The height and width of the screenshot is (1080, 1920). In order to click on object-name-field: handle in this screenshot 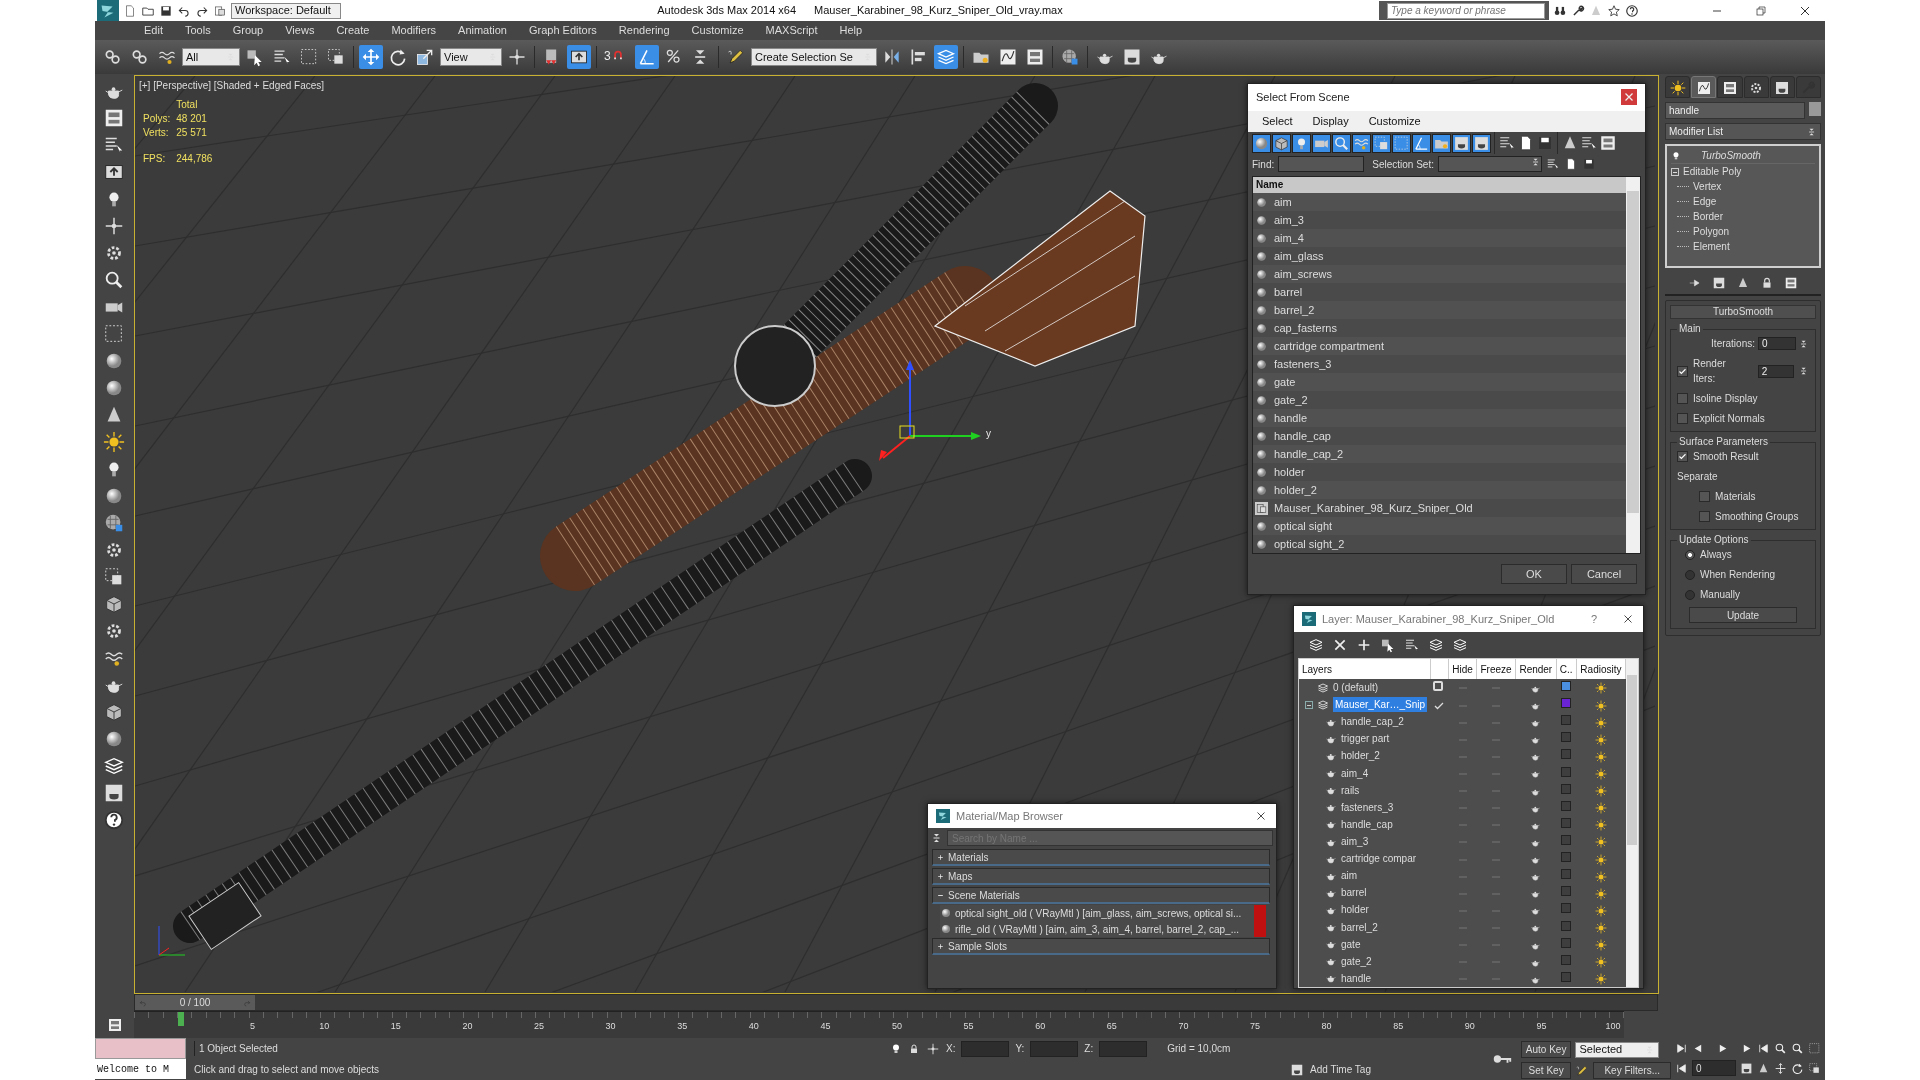, I will do `click(1735, 110)`.